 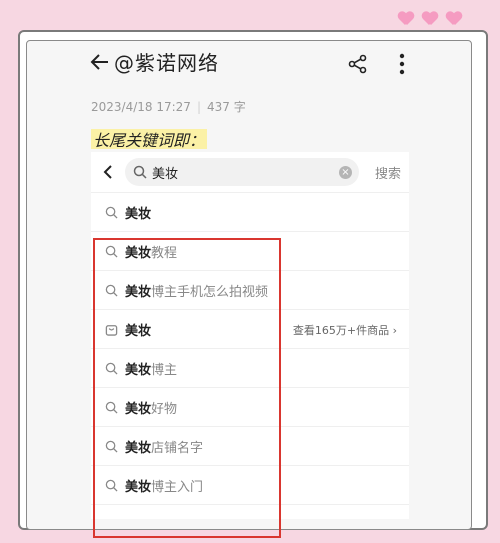 I want to click on page-title: @紫诺网络, so click(x=166, y=63).